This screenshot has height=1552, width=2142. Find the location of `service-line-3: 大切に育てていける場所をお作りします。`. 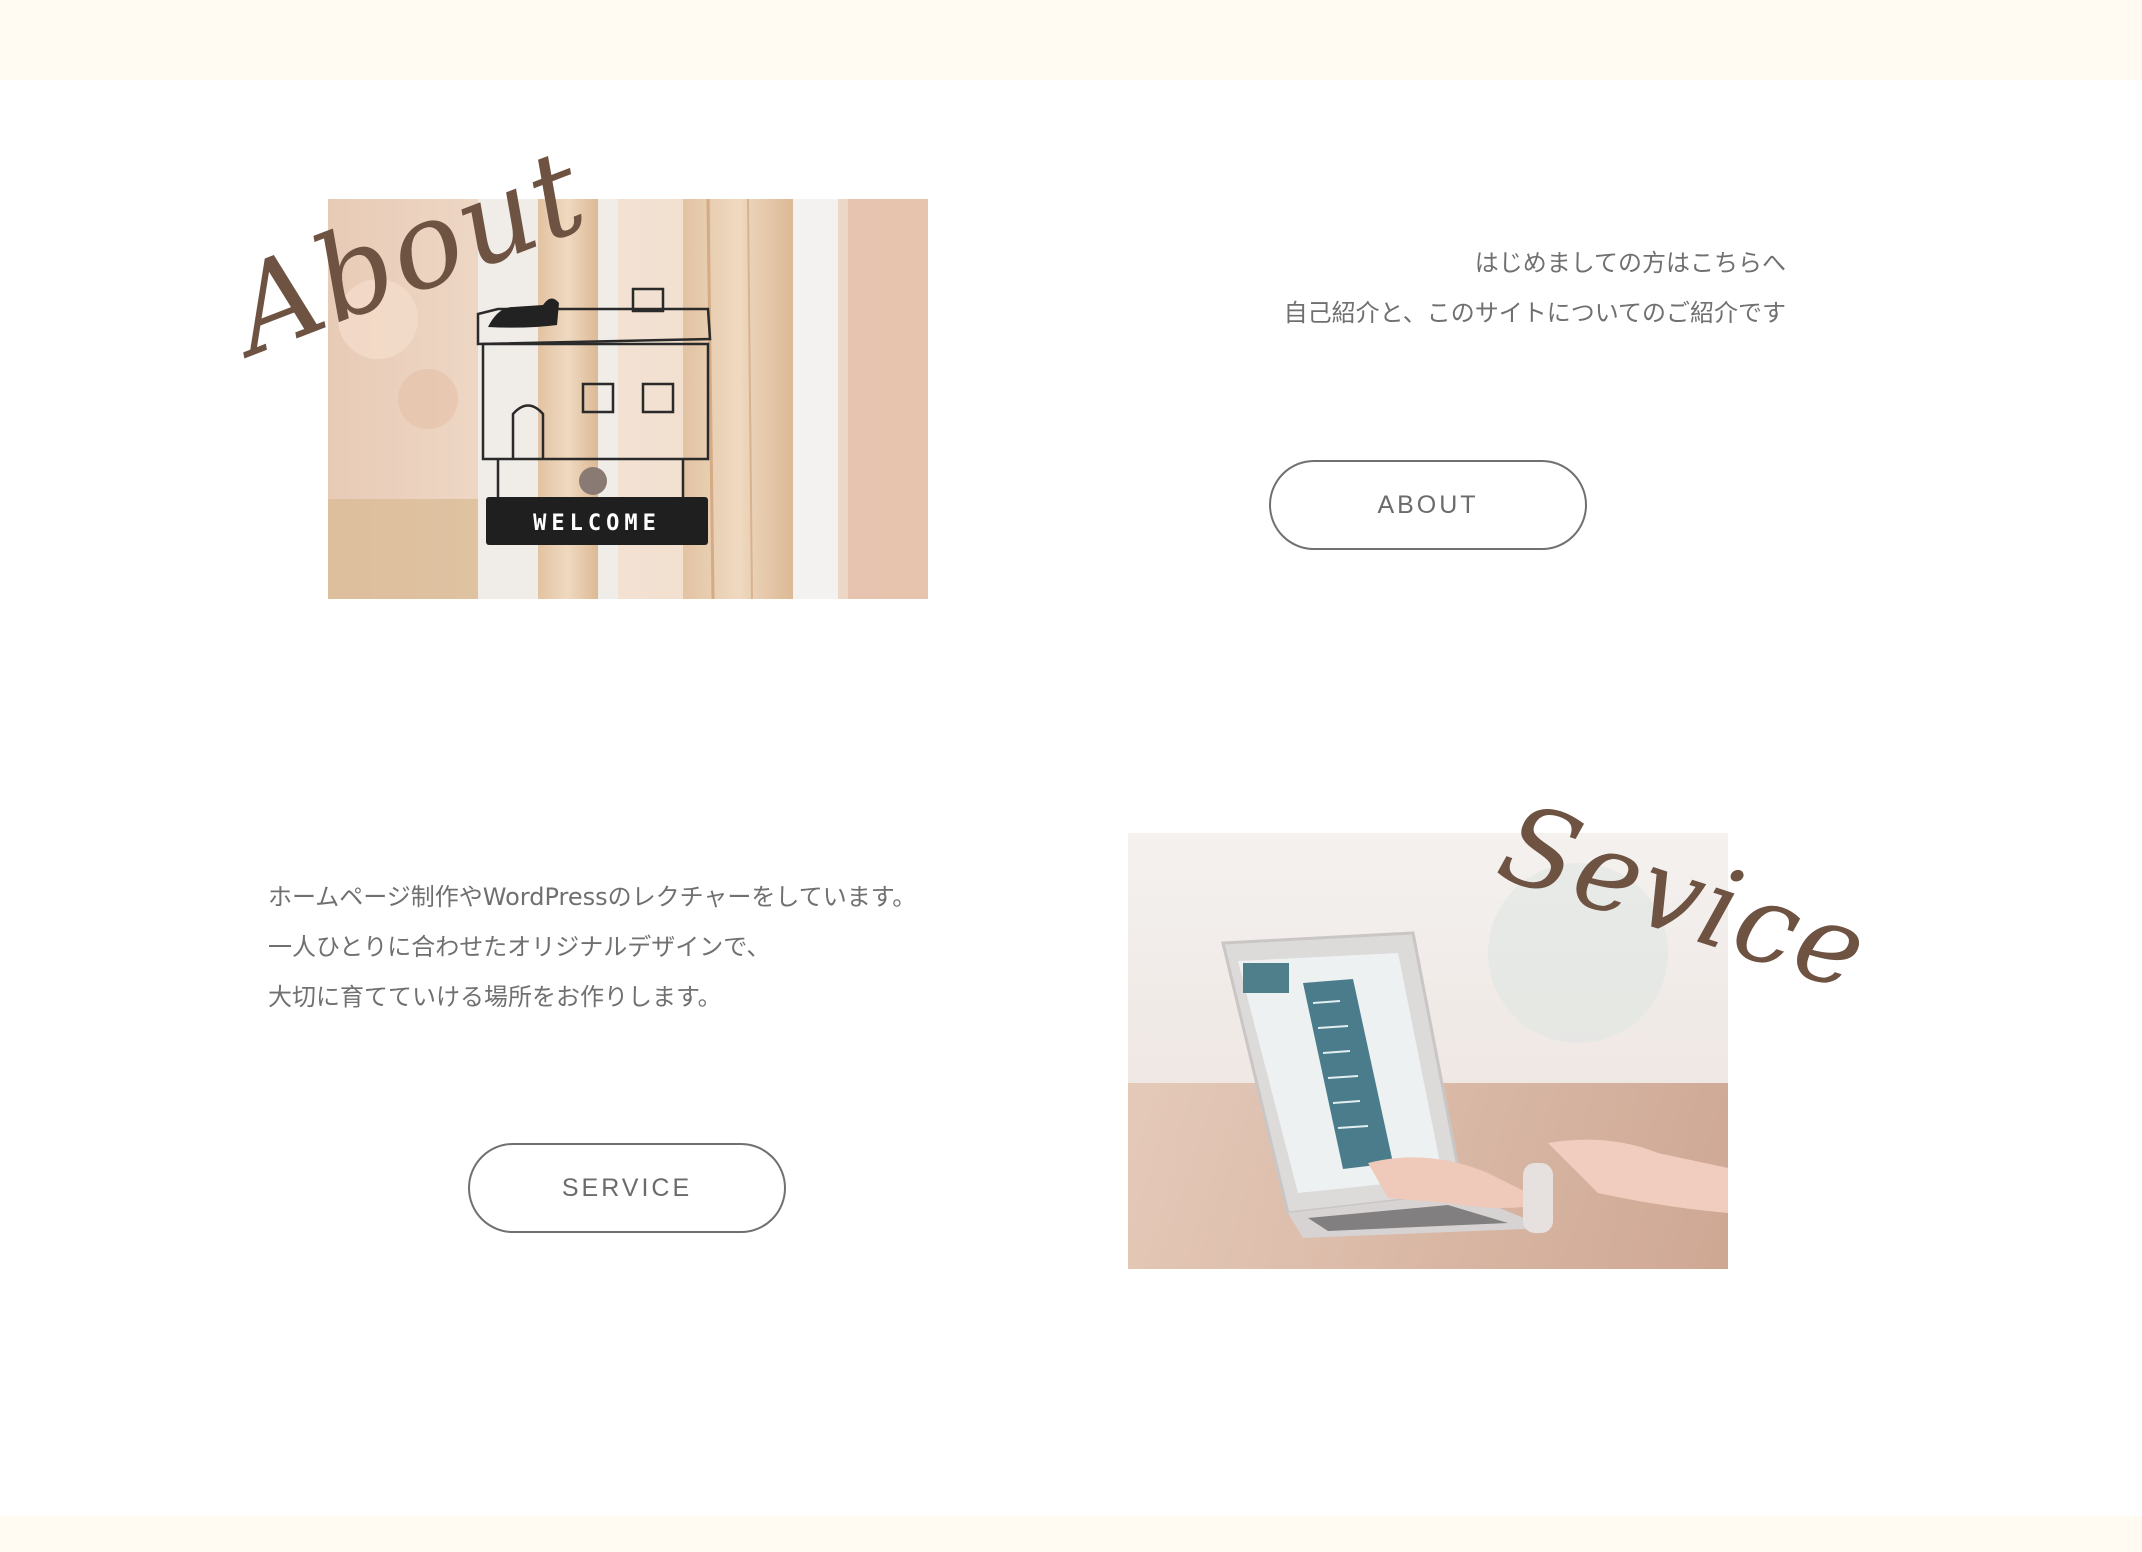

service-line-3: 大切に育てていける場所をお作りします。 is located at coordinates (495, 997).